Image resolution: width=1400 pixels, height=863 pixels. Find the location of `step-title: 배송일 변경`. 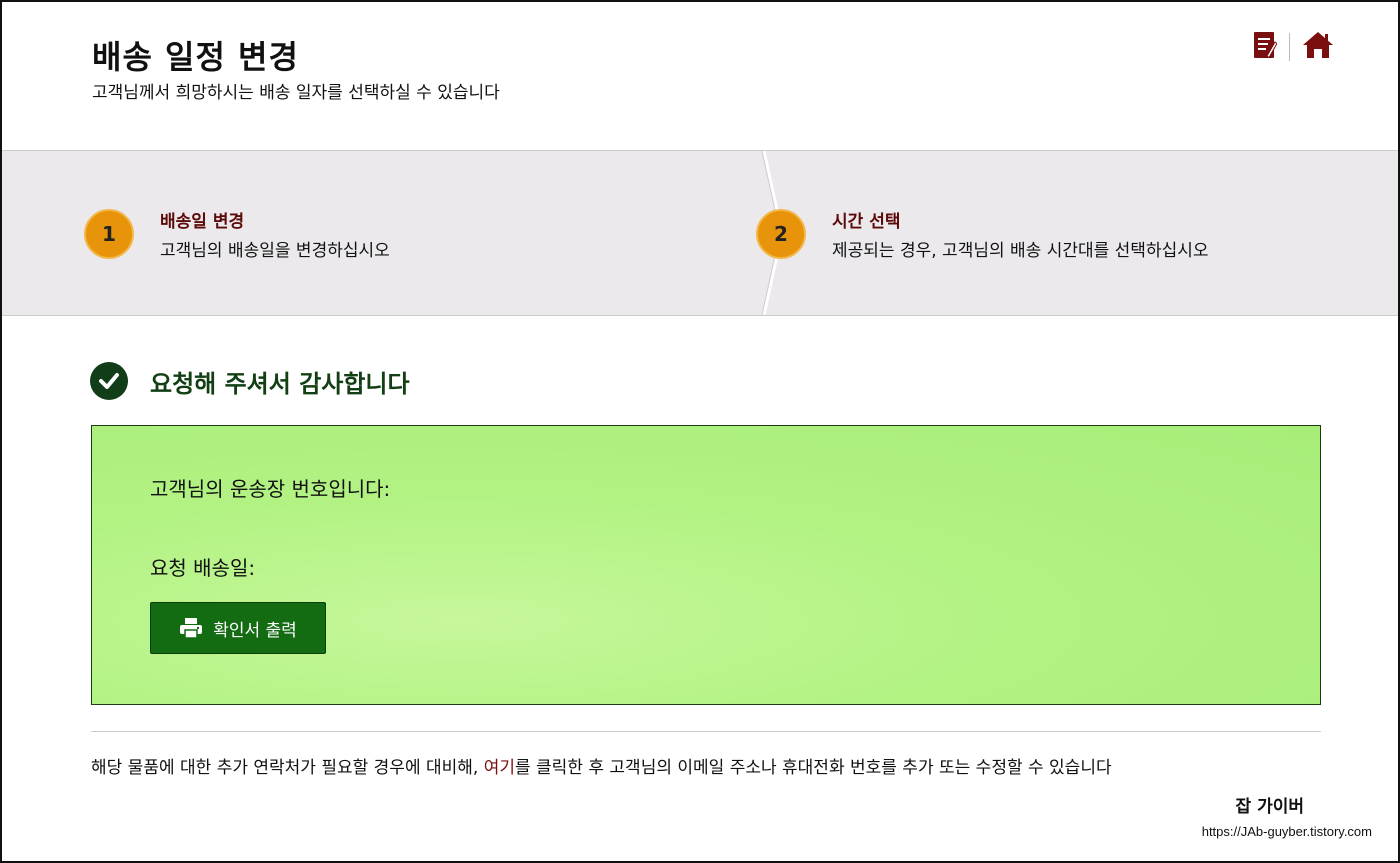

step-title: 배송일 변경 is located at coordinates (202, 222).